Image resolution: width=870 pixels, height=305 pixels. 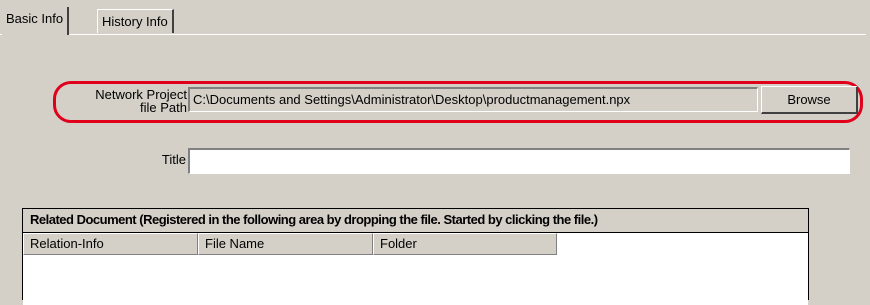 What do you see at coordinates (163, 107) in the screenshot?
I see `network-project-label-line2: file Path` at bounding box center [163, 107].